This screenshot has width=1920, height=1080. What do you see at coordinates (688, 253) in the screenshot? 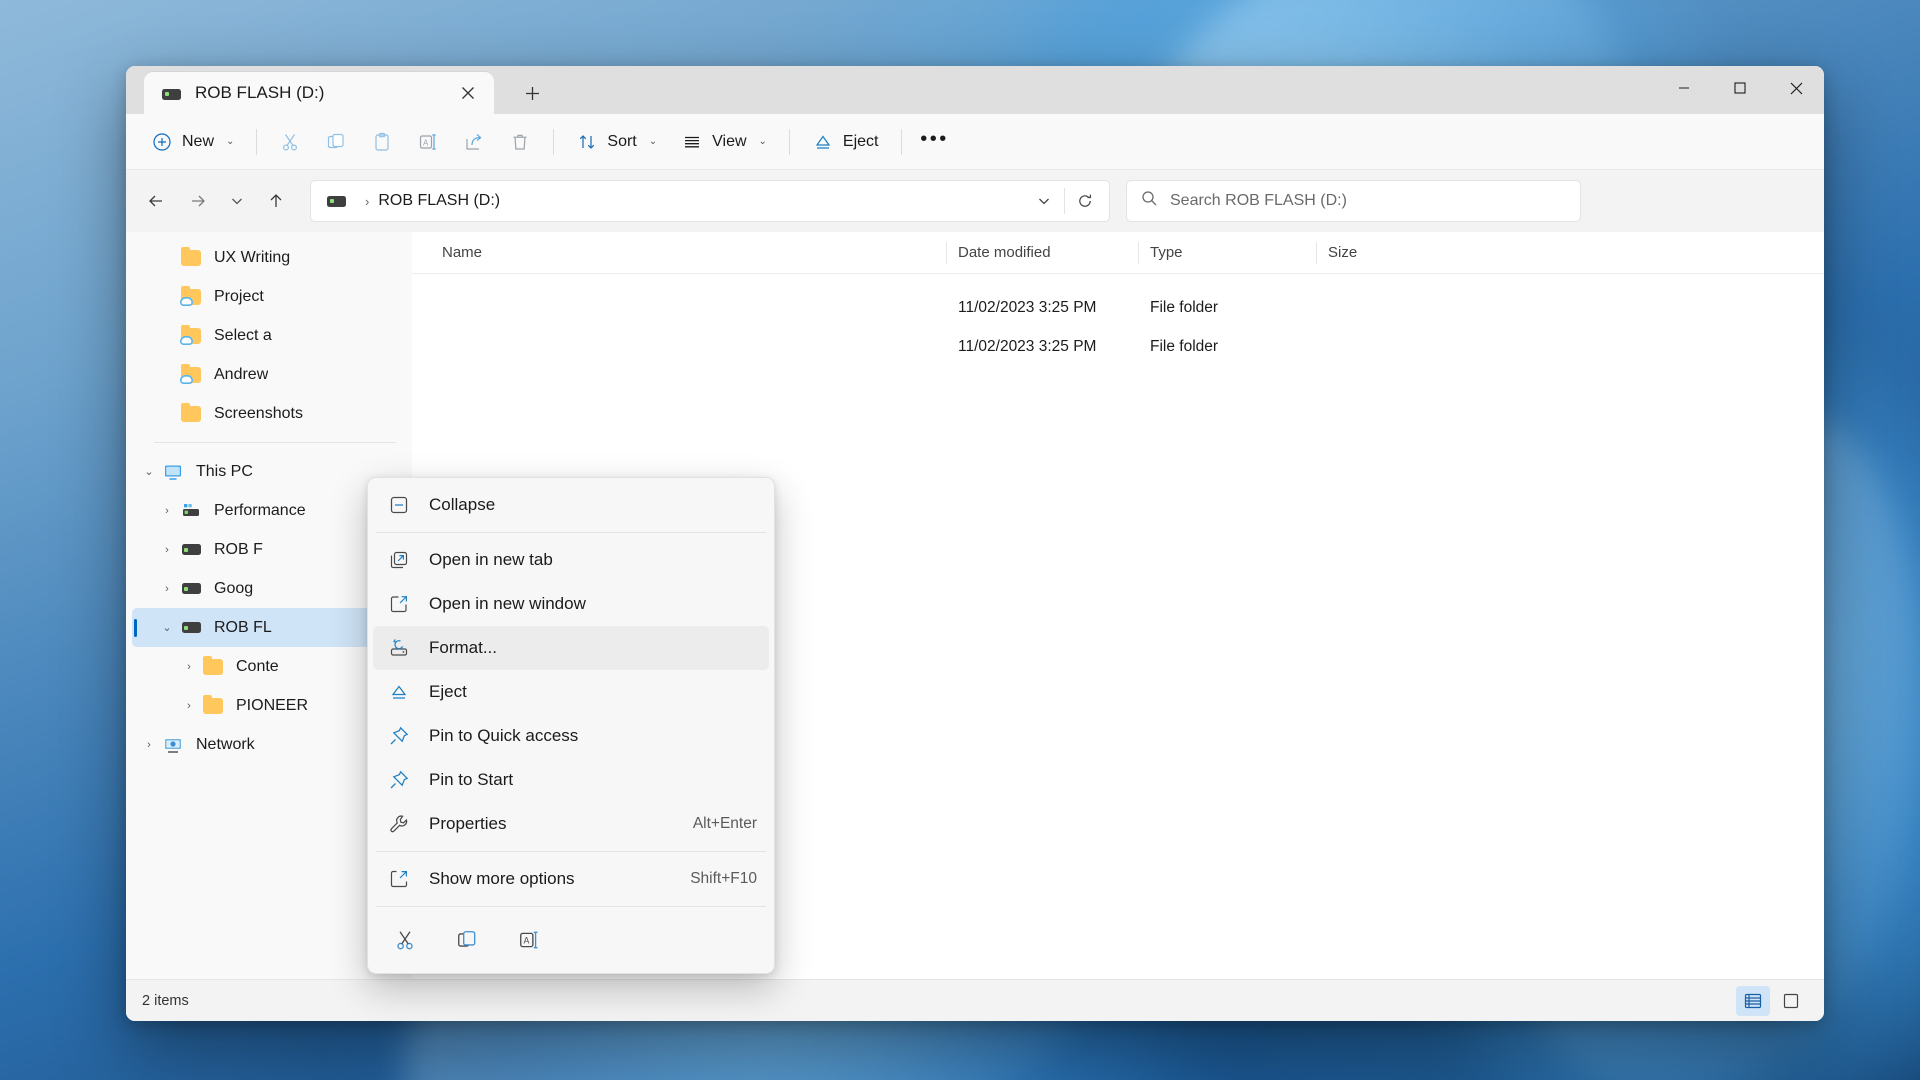
I see `column-header-name: Name` at bounding box center [688, 253].